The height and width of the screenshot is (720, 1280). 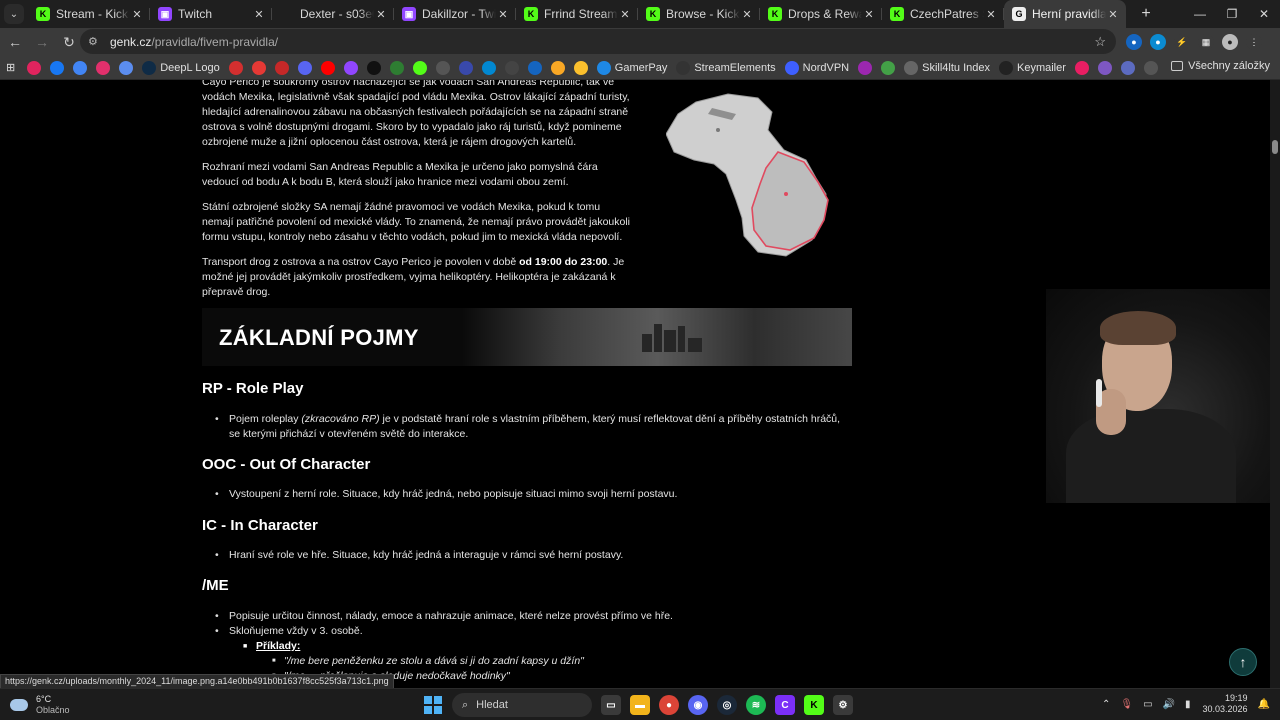 I want to click on windows-start-icon, so click(x=433, y=705).